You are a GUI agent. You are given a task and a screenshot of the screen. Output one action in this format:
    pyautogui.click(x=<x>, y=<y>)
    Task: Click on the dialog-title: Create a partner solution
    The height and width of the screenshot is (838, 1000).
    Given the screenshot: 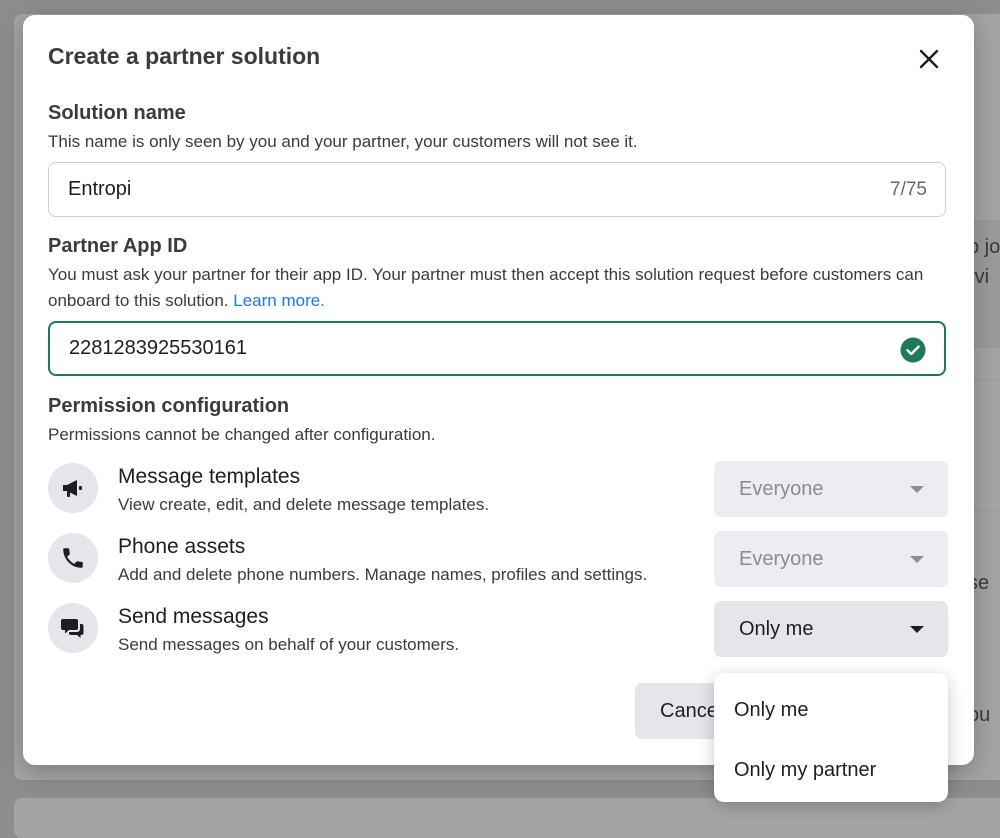 What is the action you would take?
    pyautogui.click(x=184, y=56)
    